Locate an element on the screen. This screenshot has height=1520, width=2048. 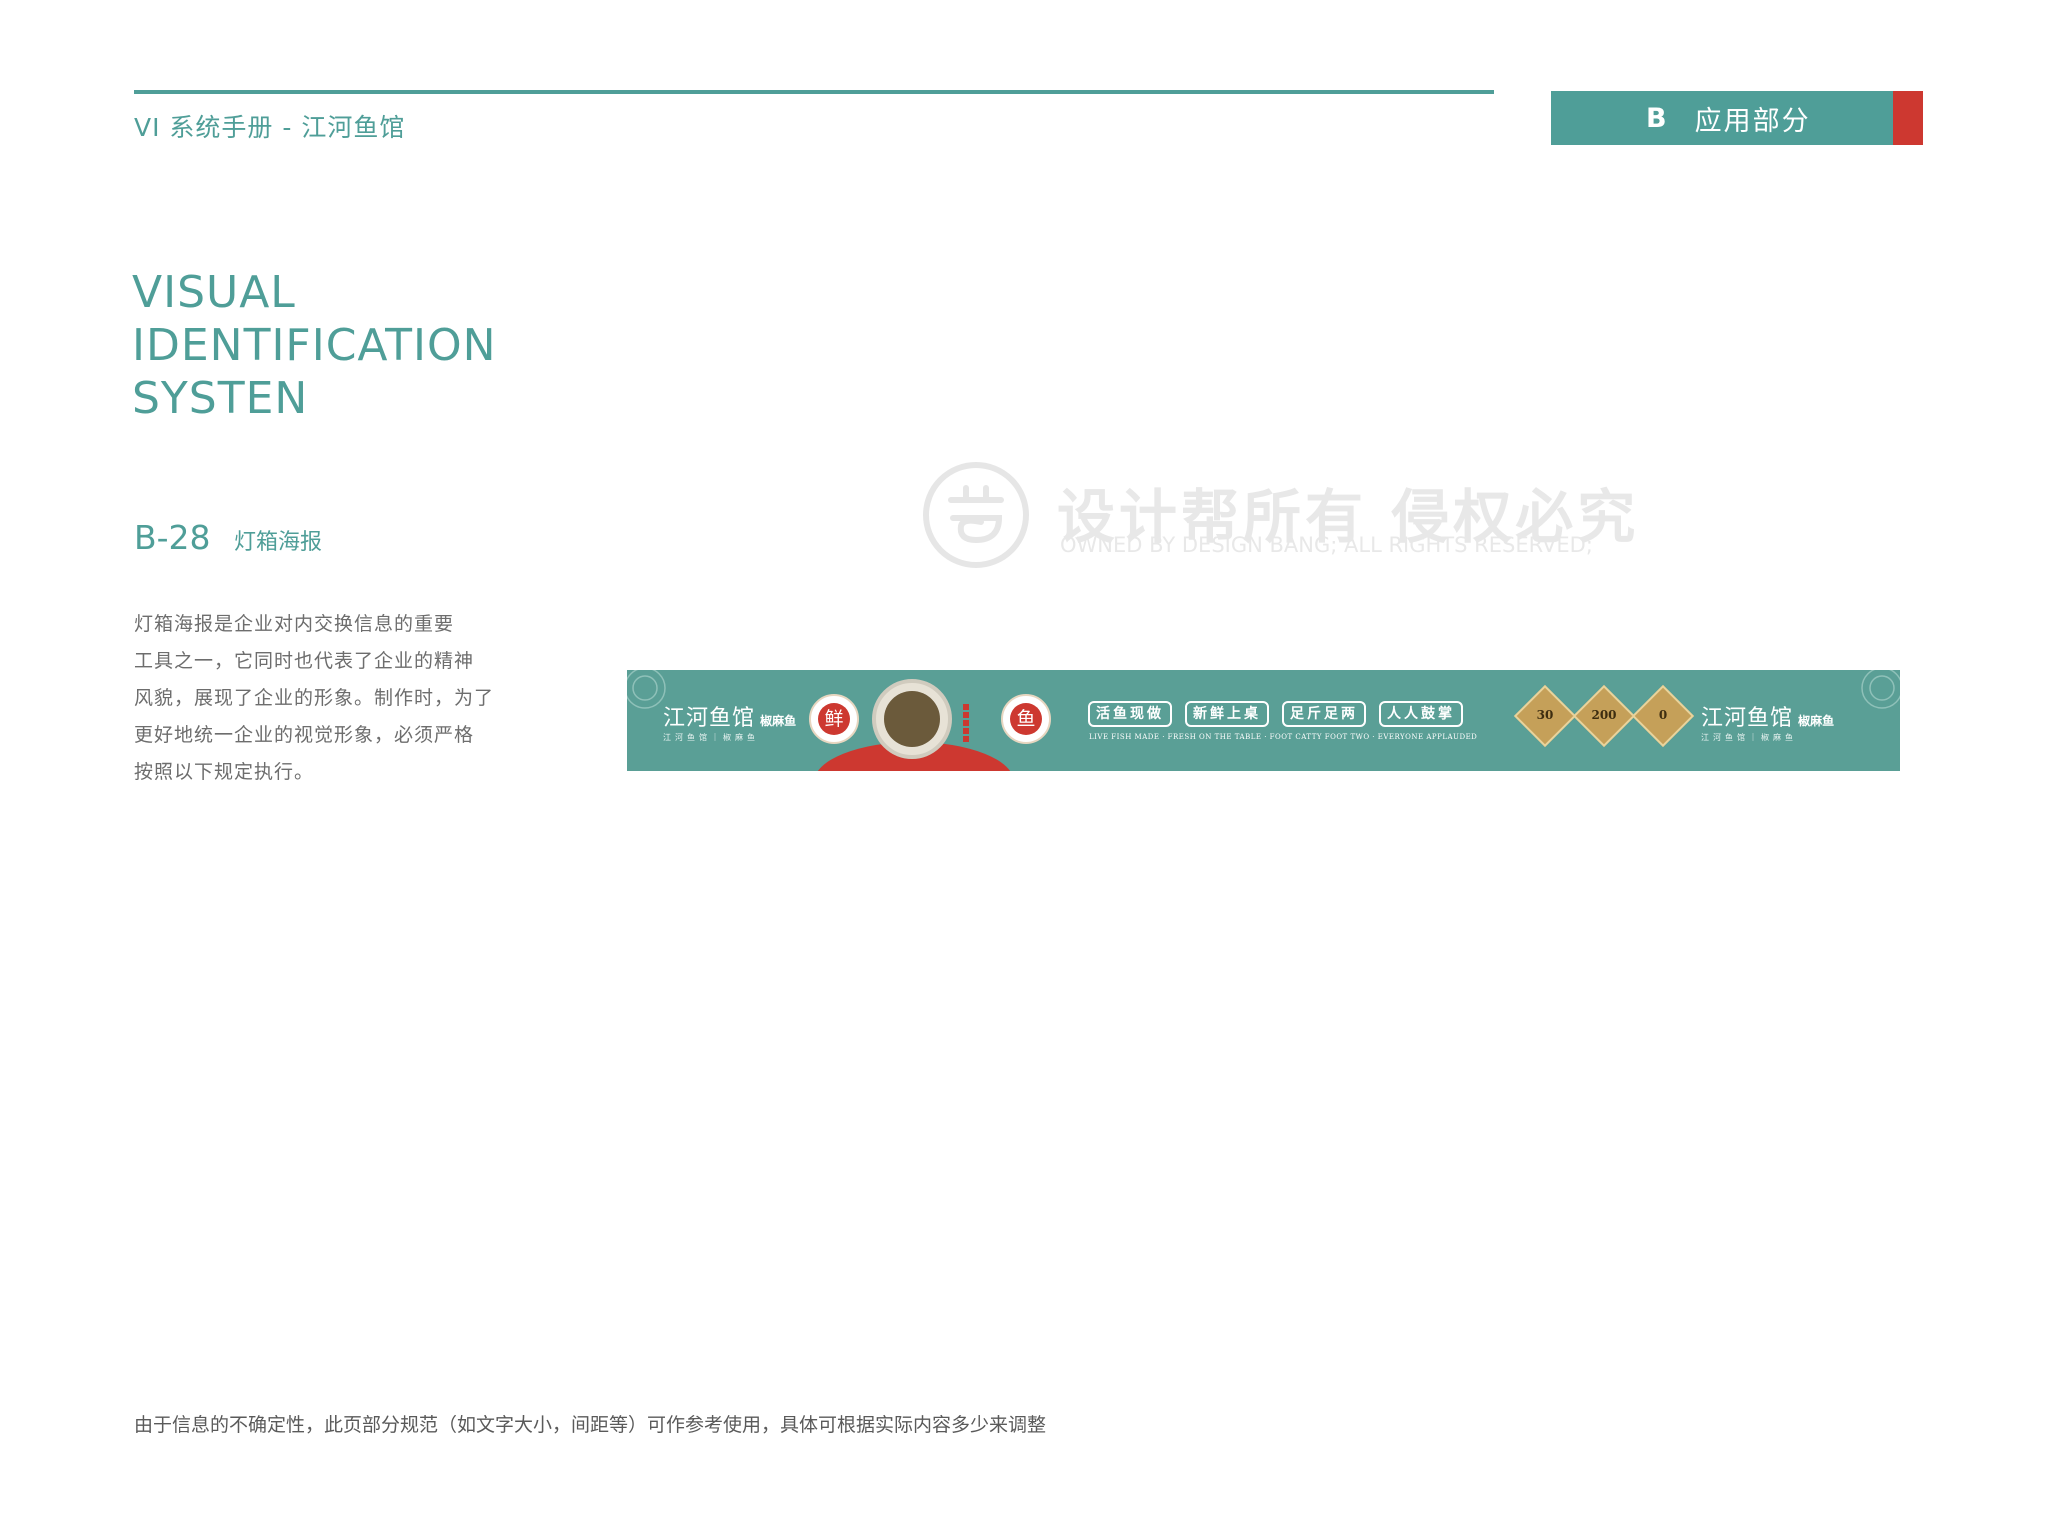
watermark-logo-icon is located at coordinates (976, 515).